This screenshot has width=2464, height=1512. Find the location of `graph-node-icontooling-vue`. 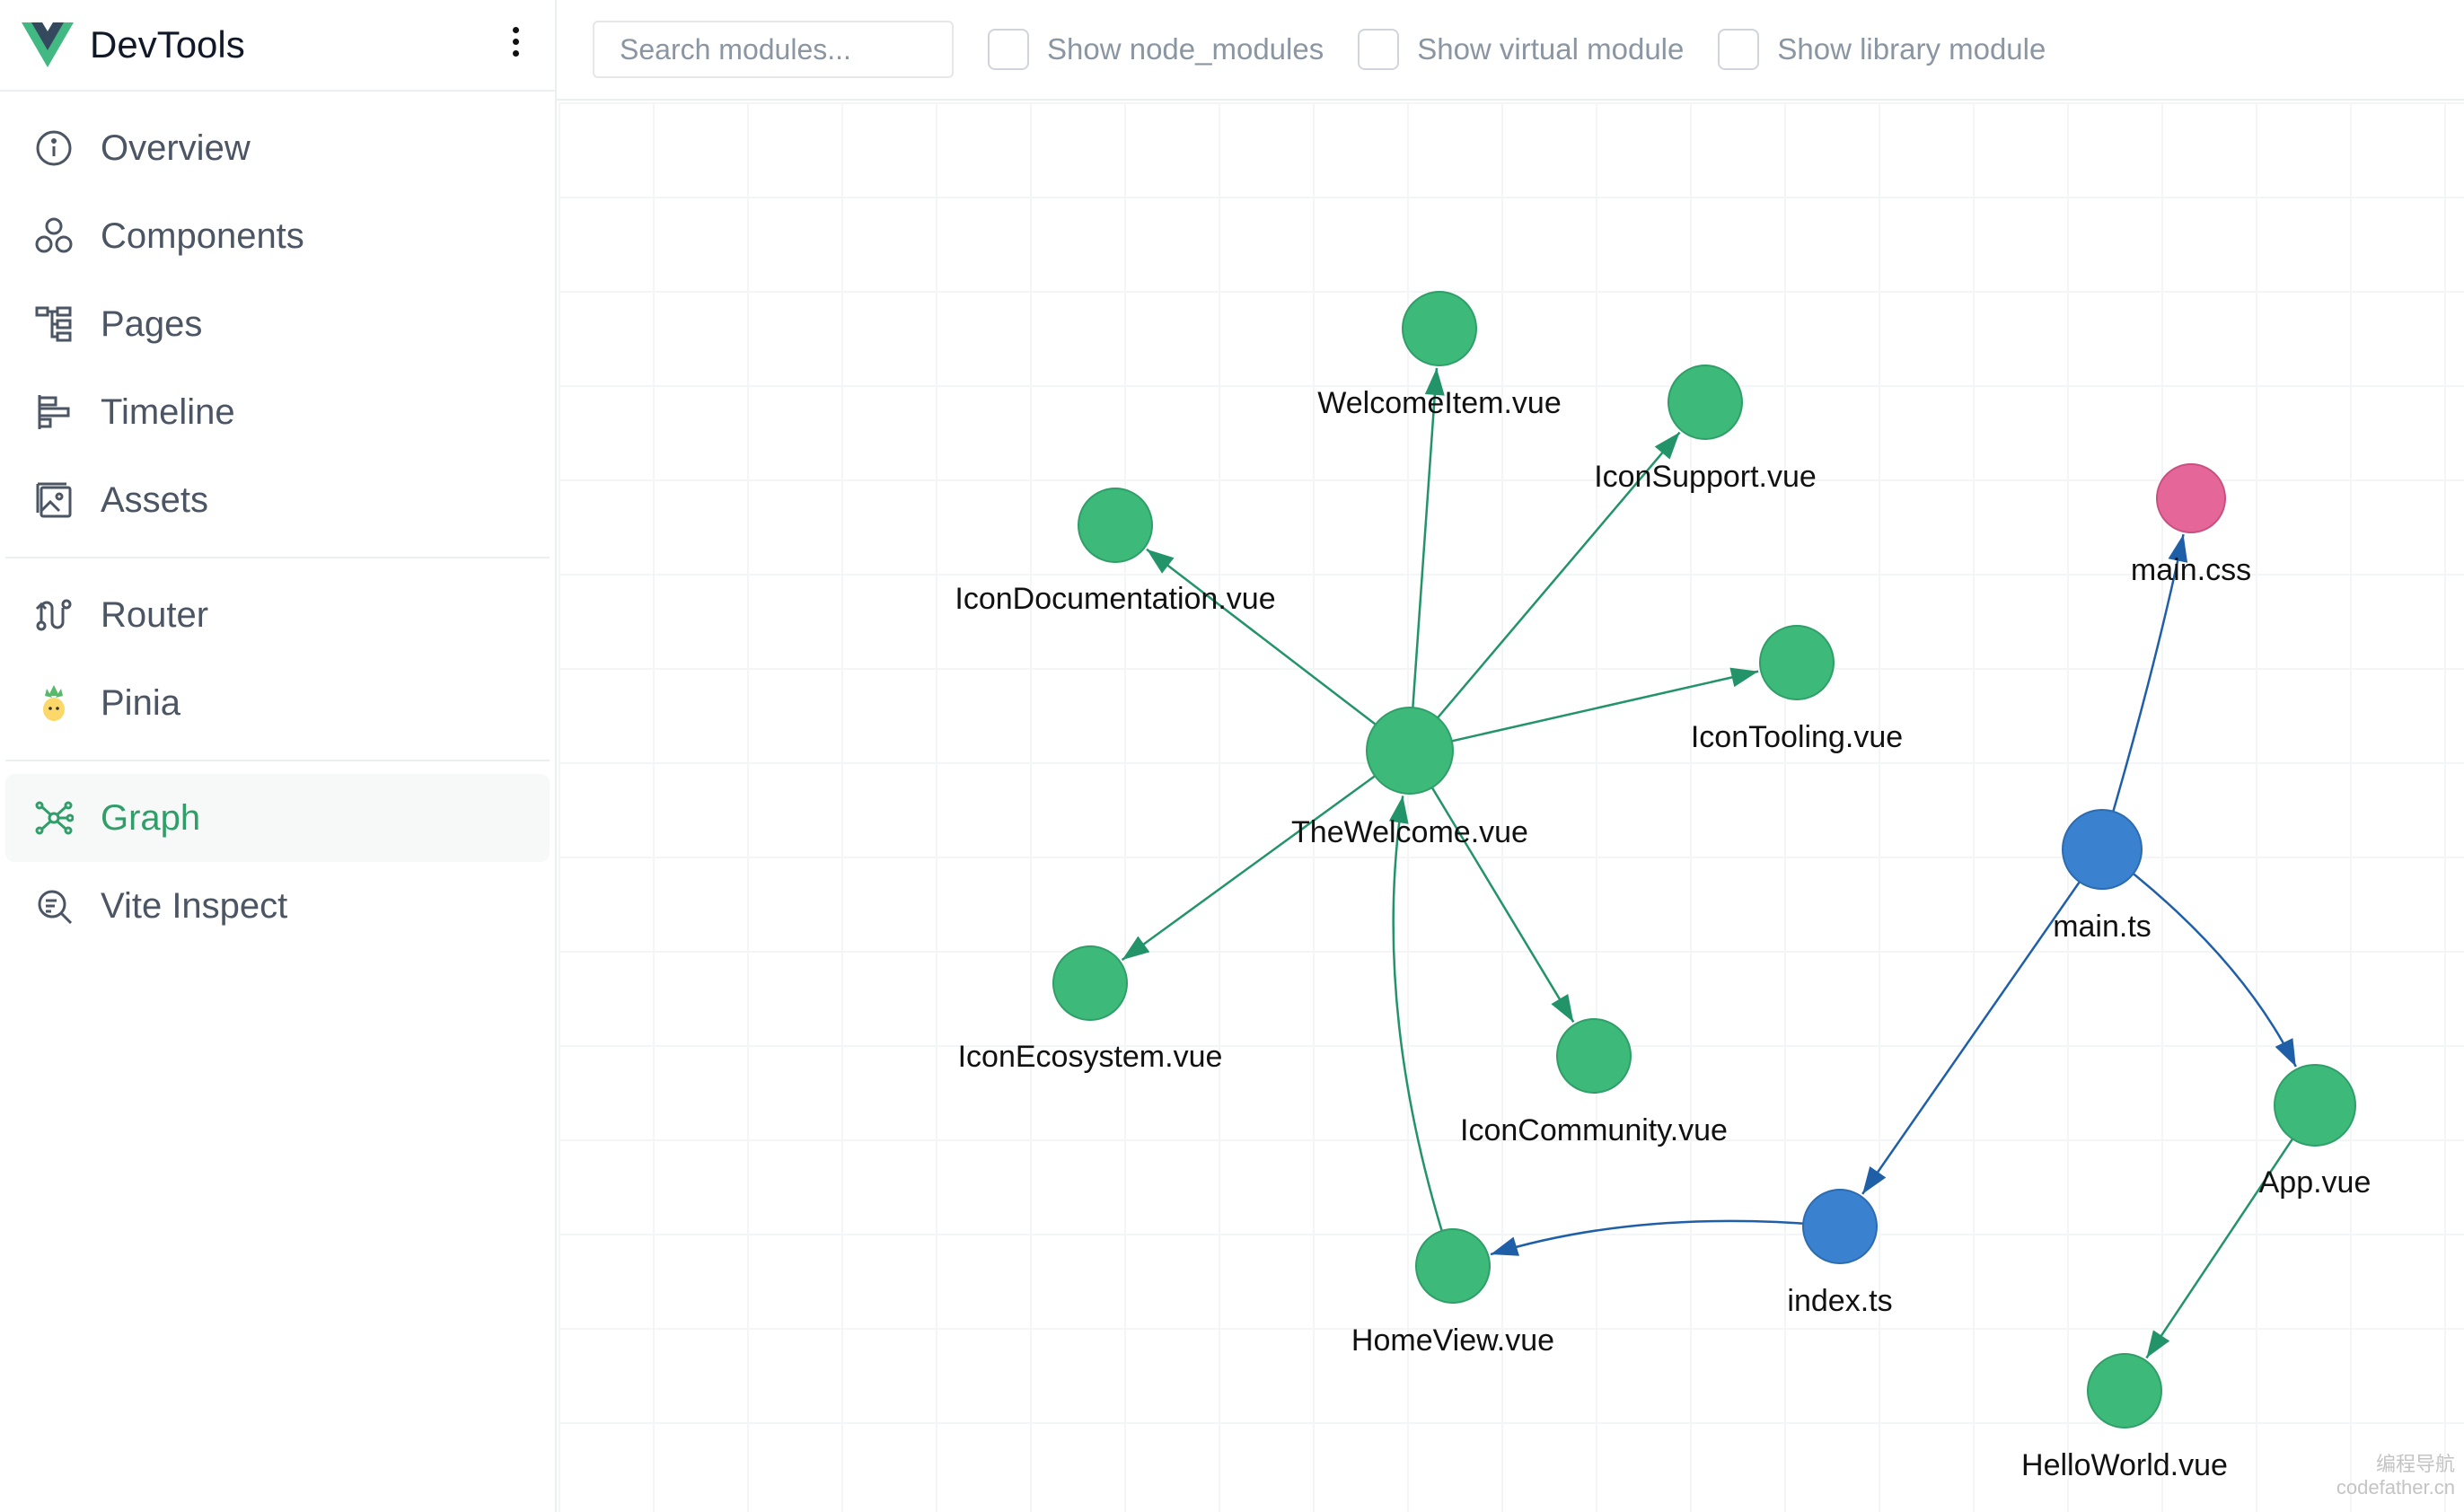

graph-node-icontooling-vue is located at coordinates (1797, 662).